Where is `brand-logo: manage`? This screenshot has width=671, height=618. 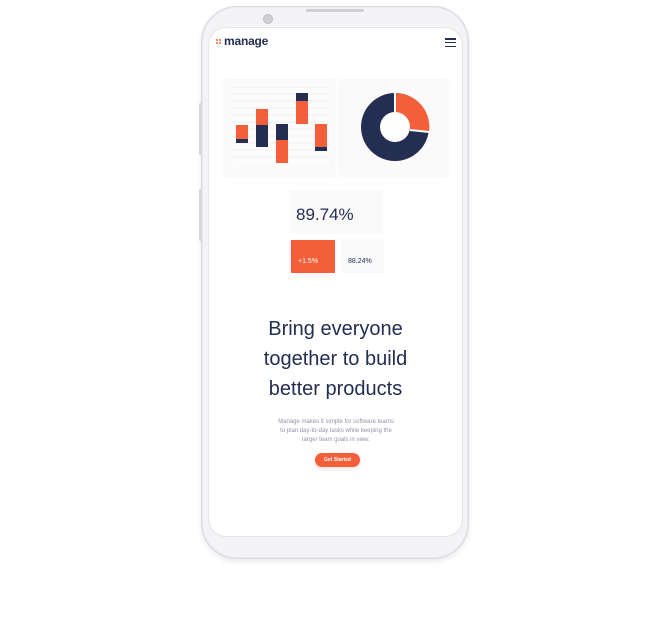 brand-logo: manage is located at coordinates (242, 41).